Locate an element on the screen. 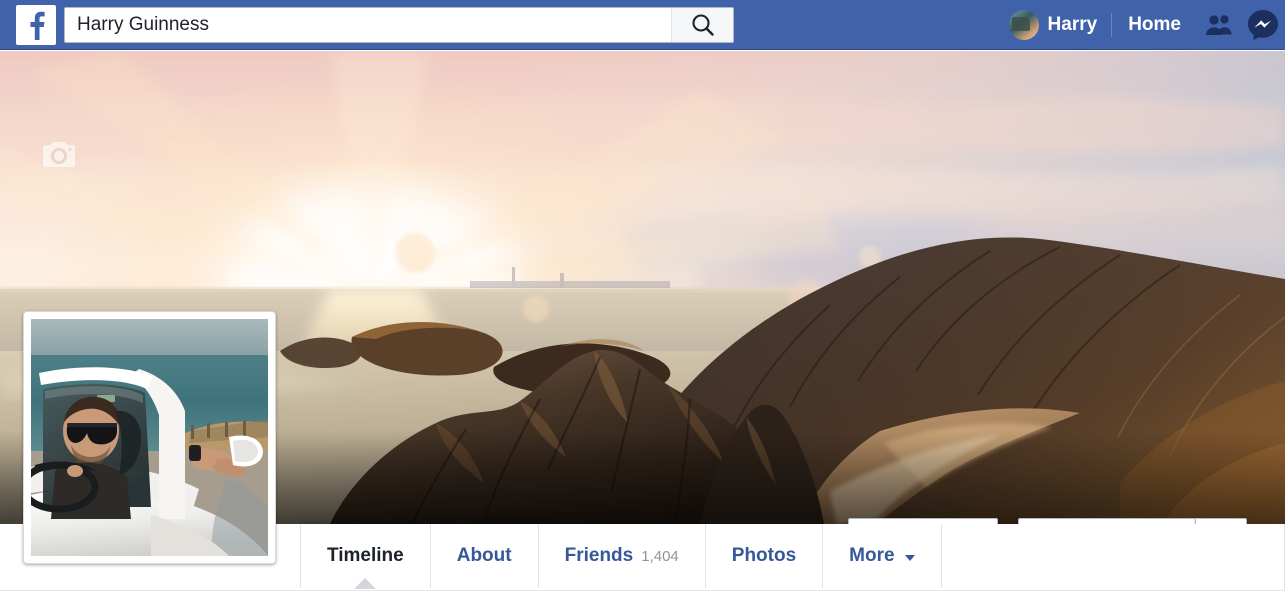 The image size is (1285, 591). tab-timeline-label: Timeline is located at coordinates (365, 555).